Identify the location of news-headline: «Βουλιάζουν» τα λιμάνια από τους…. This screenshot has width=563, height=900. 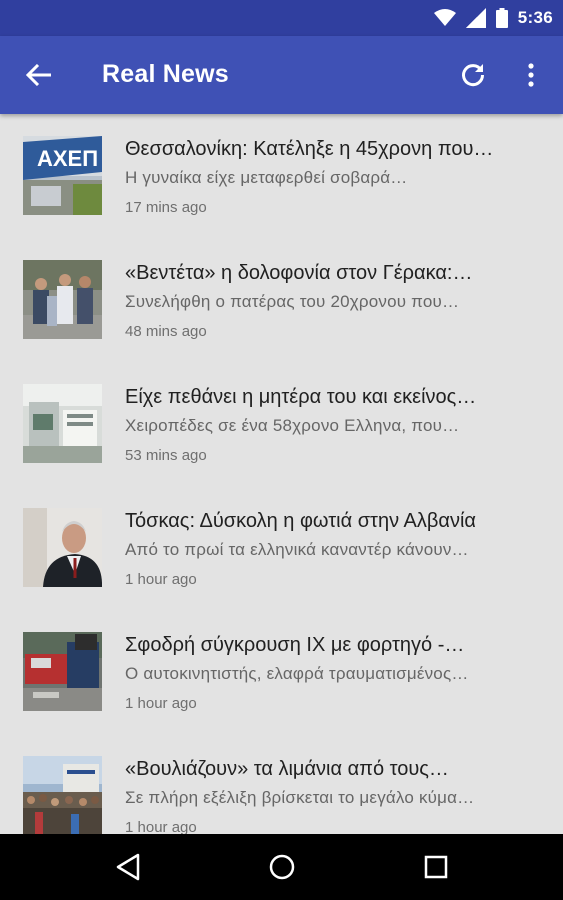
(287, 769).